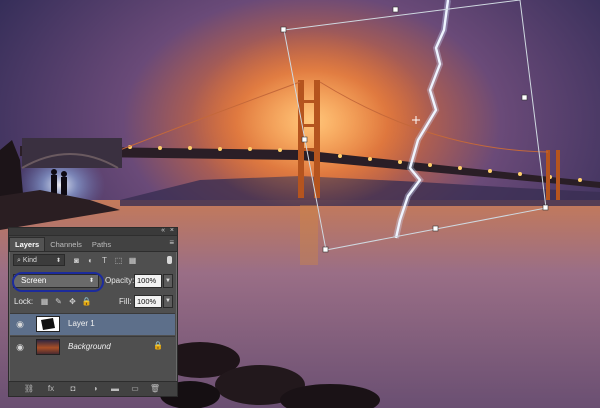 This screenshot has width=600, height=408. Describe the element at coordinates (73, 389) in the screenshot. I see `add-mask-icon: ◘` at that location.